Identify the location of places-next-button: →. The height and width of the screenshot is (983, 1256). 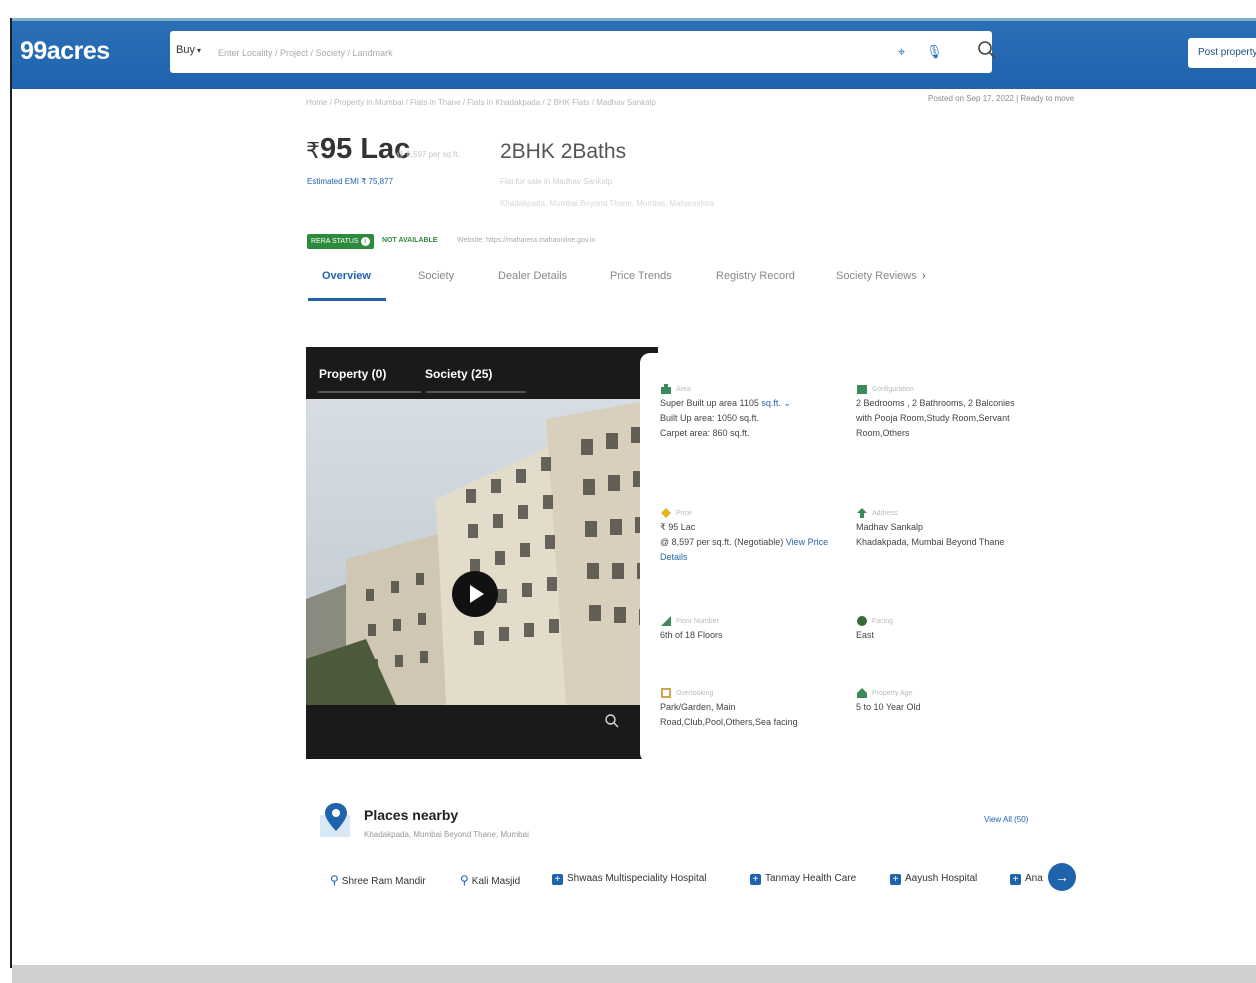
(1062, 877).